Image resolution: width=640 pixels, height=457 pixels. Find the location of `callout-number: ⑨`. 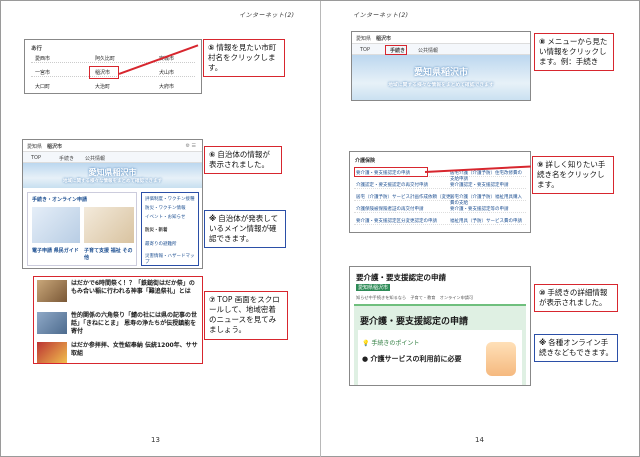

callout-number: ⑨ is located at coordinates (540, 164).